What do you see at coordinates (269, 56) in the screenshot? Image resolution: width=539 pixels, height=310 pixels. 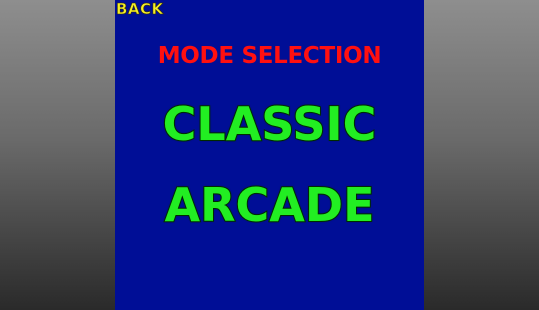 I see `mode-selection-title: MODE SELECTION` at bounding box center [269, 56].